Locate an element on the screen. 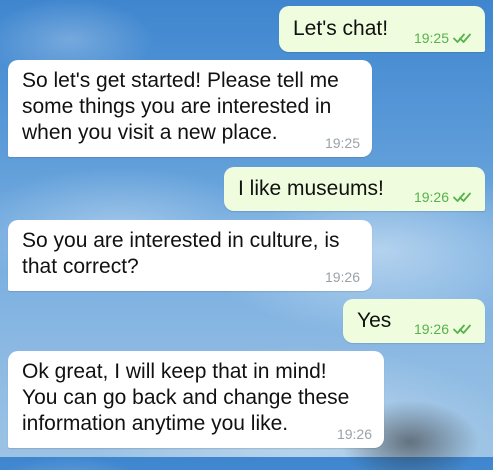 This screenshot has height=470, width=493. message-bubble-outgoing: I like museums! 19:26 is located at coordinates (354, 189).